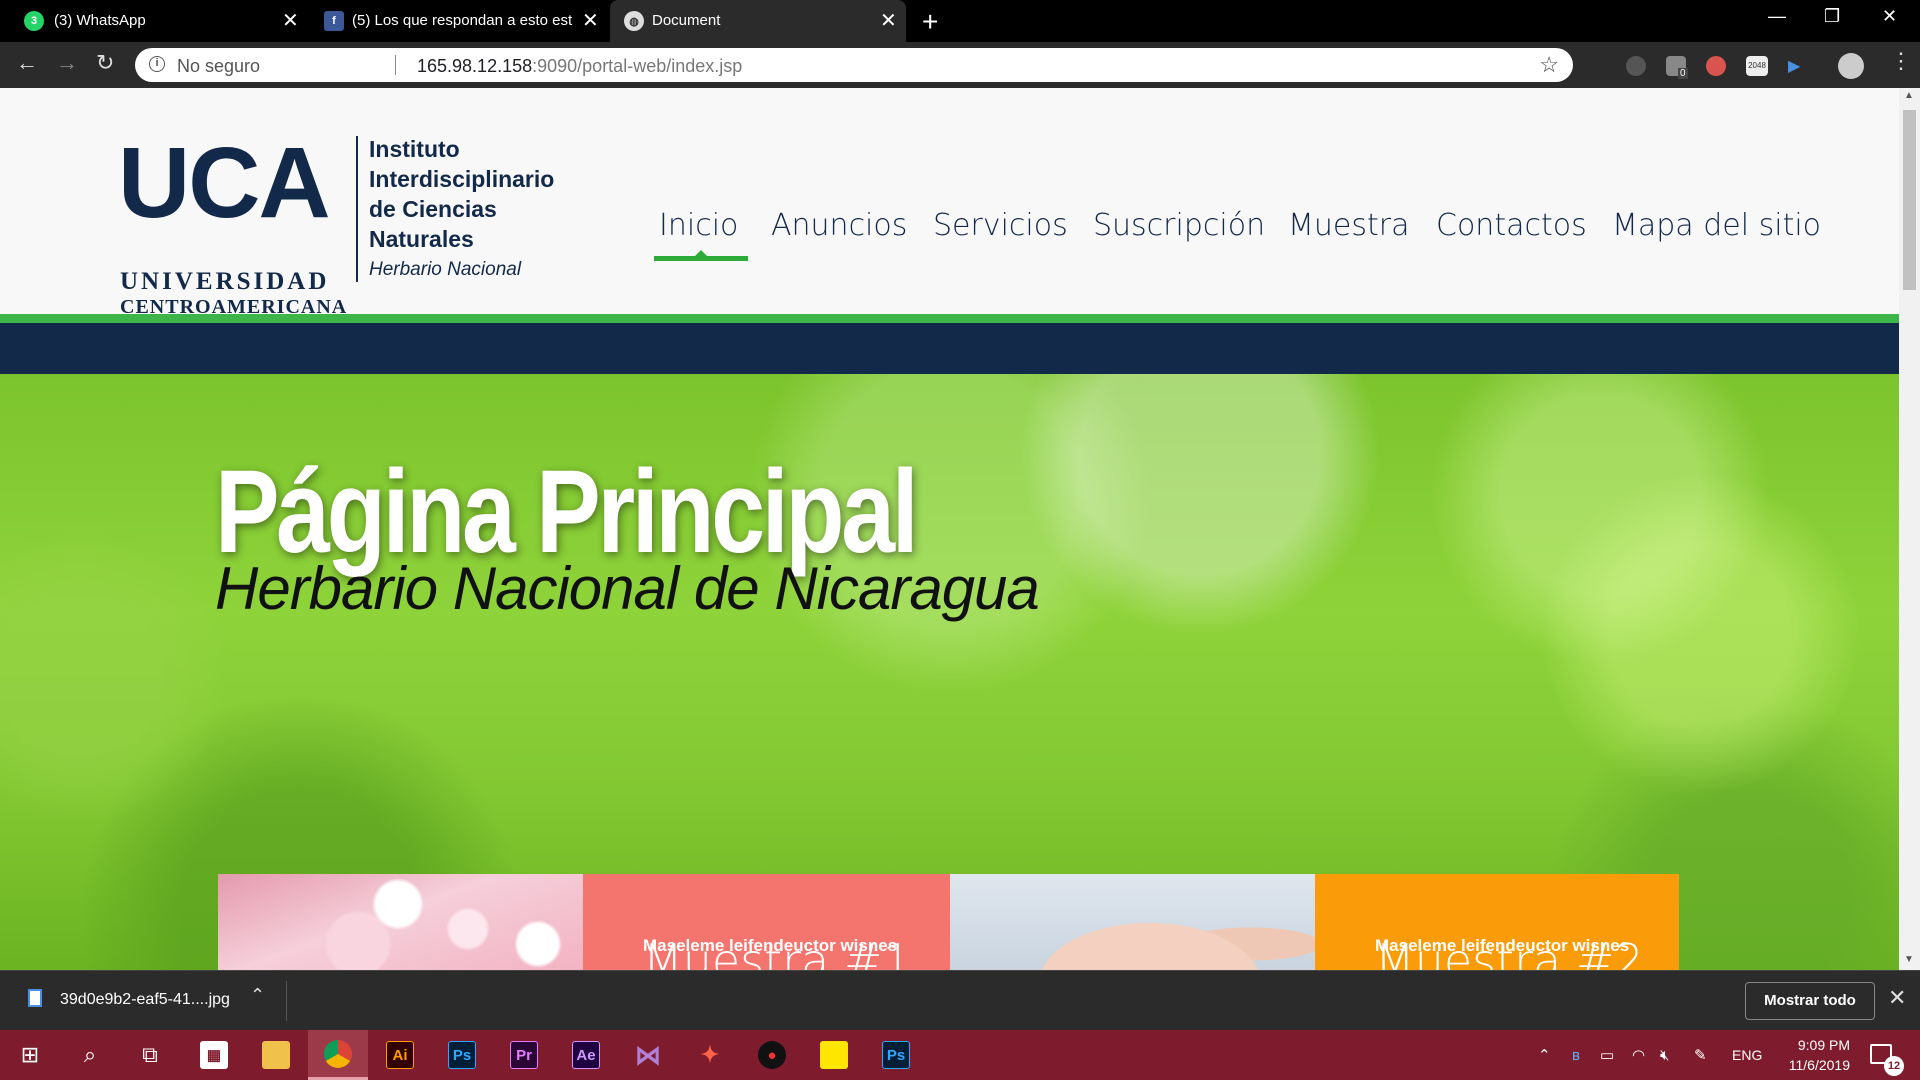 The image size is (1920, 1080). I want to click on nav-inicio: Inicio, so click(698, 225).